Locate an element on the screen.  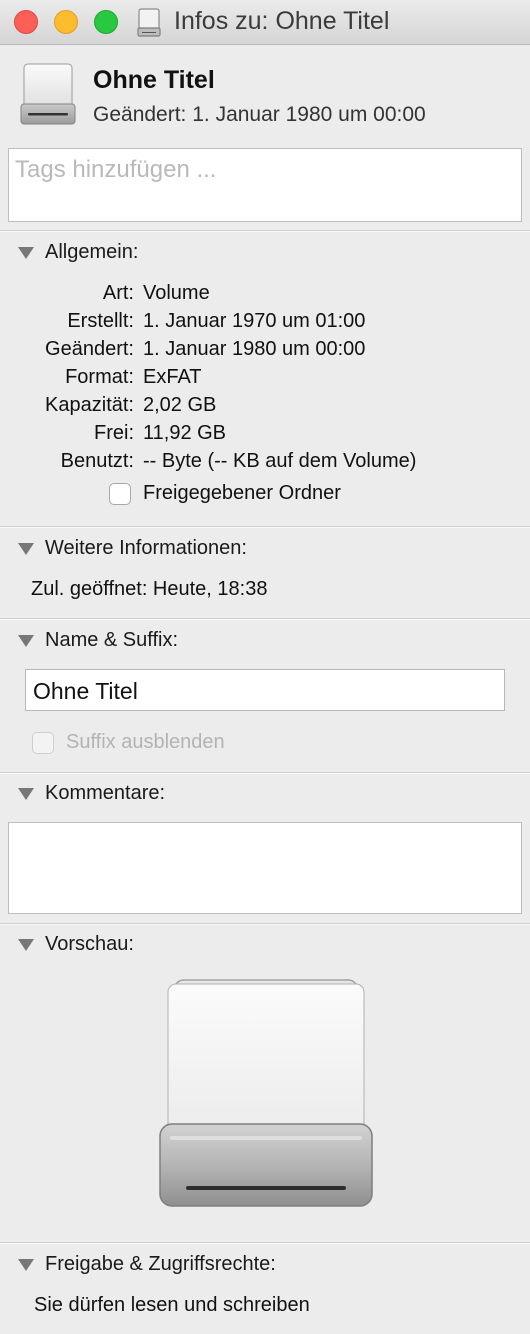
hide-suffix-label: Suffix ausblenden is located at coordinates (145, 742).